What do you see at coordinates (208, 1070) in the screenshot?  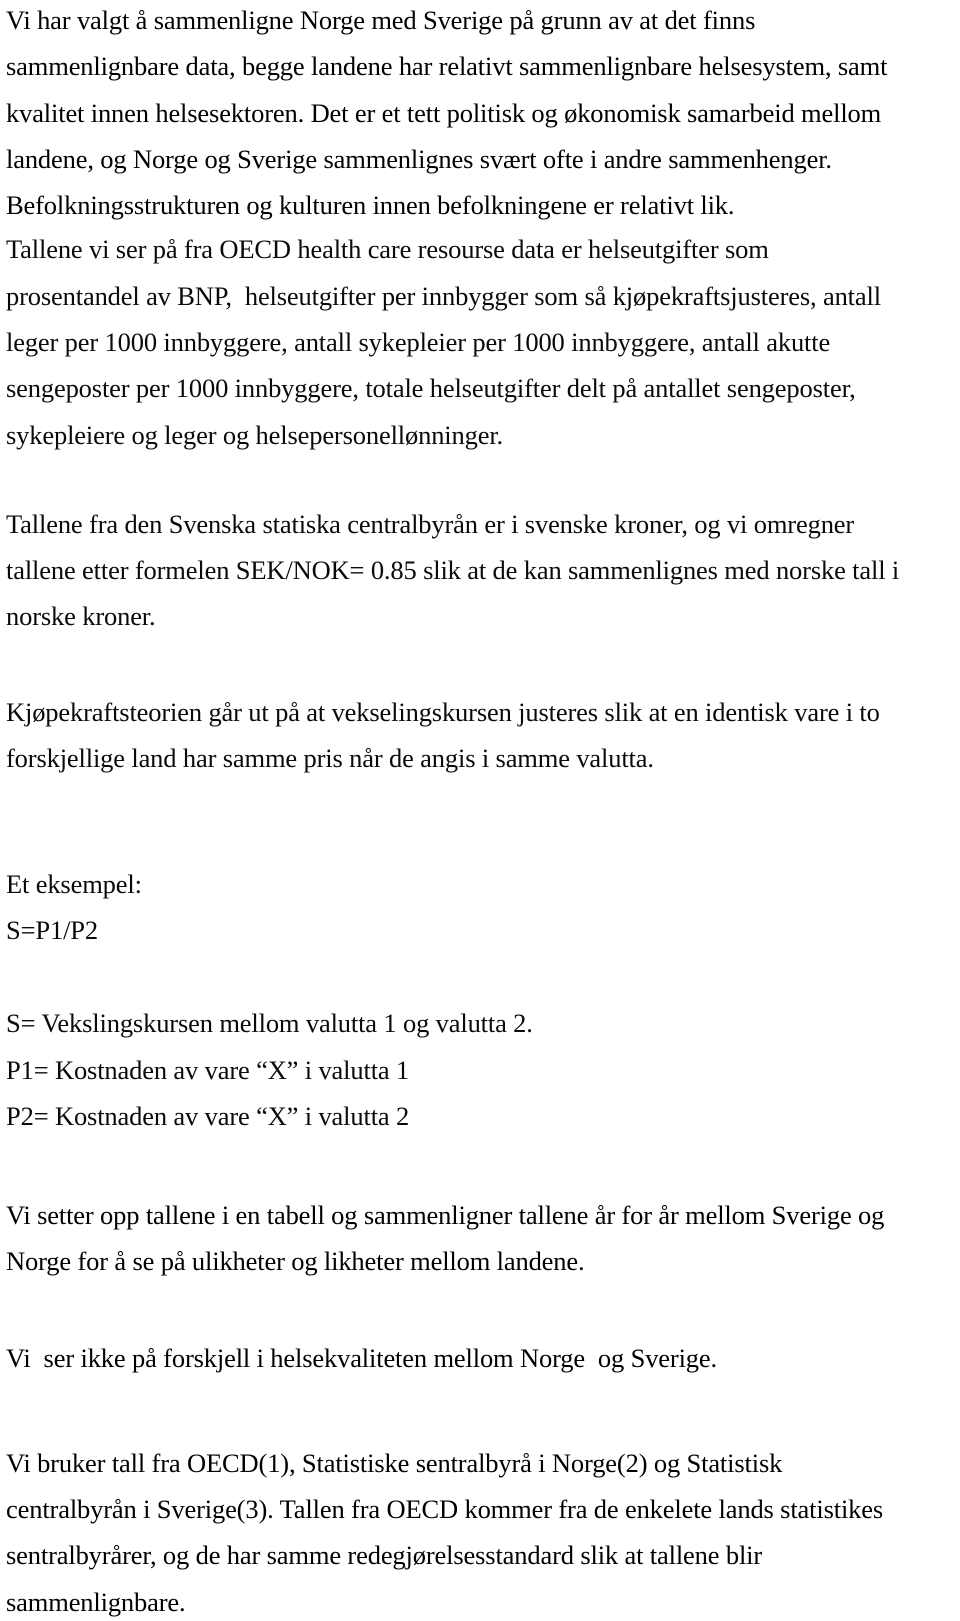 I see `text-line-legend-p1: P1= Kostnaden av vare “X” i valutta 1` at bounding box center [208, 1070].